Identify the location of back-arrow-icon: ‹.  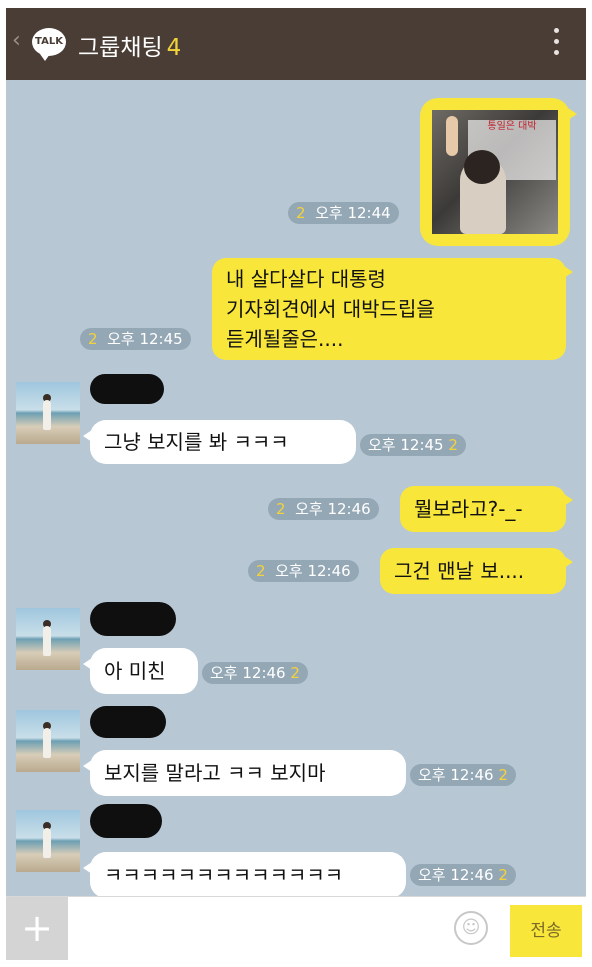
(16, 40).